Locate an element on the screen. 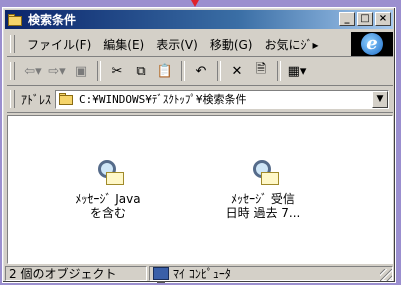 This screenshot has width=401, height=285. address-input: C:¥WINDOWS¥ﾃﾞｽｸﾄｯﾌﾟ¥検索条件 ▼ is located at coordinates (222, 99).